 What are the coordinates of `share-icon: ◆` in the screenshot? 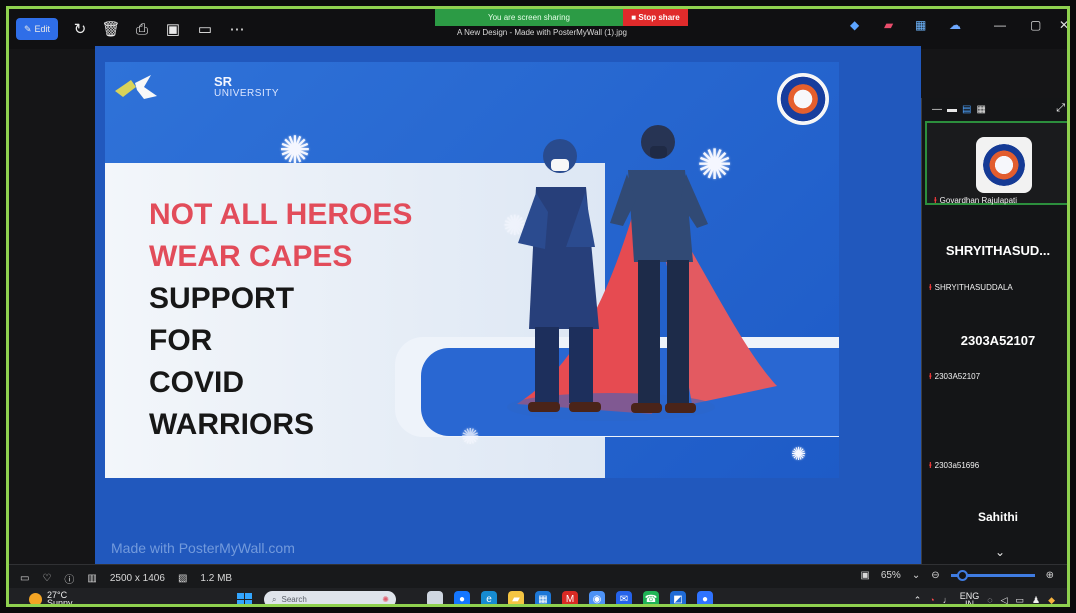 It's located at (854, 25).